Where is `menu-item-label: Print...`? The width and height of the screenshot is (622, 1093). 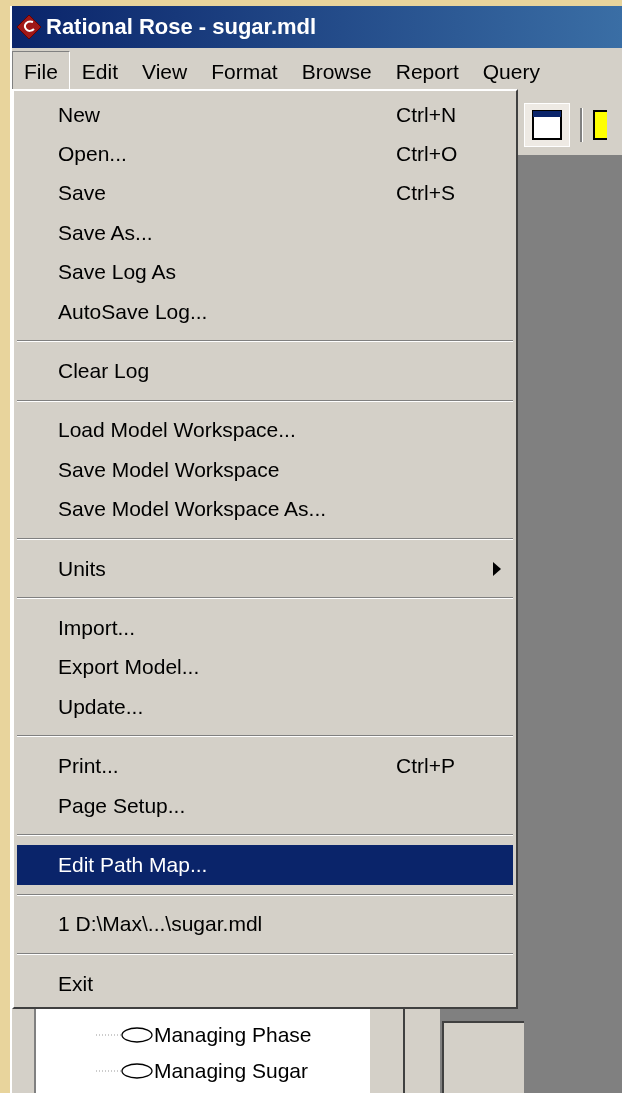 menu-item-label: Print... is located at coordinates (88, 766).